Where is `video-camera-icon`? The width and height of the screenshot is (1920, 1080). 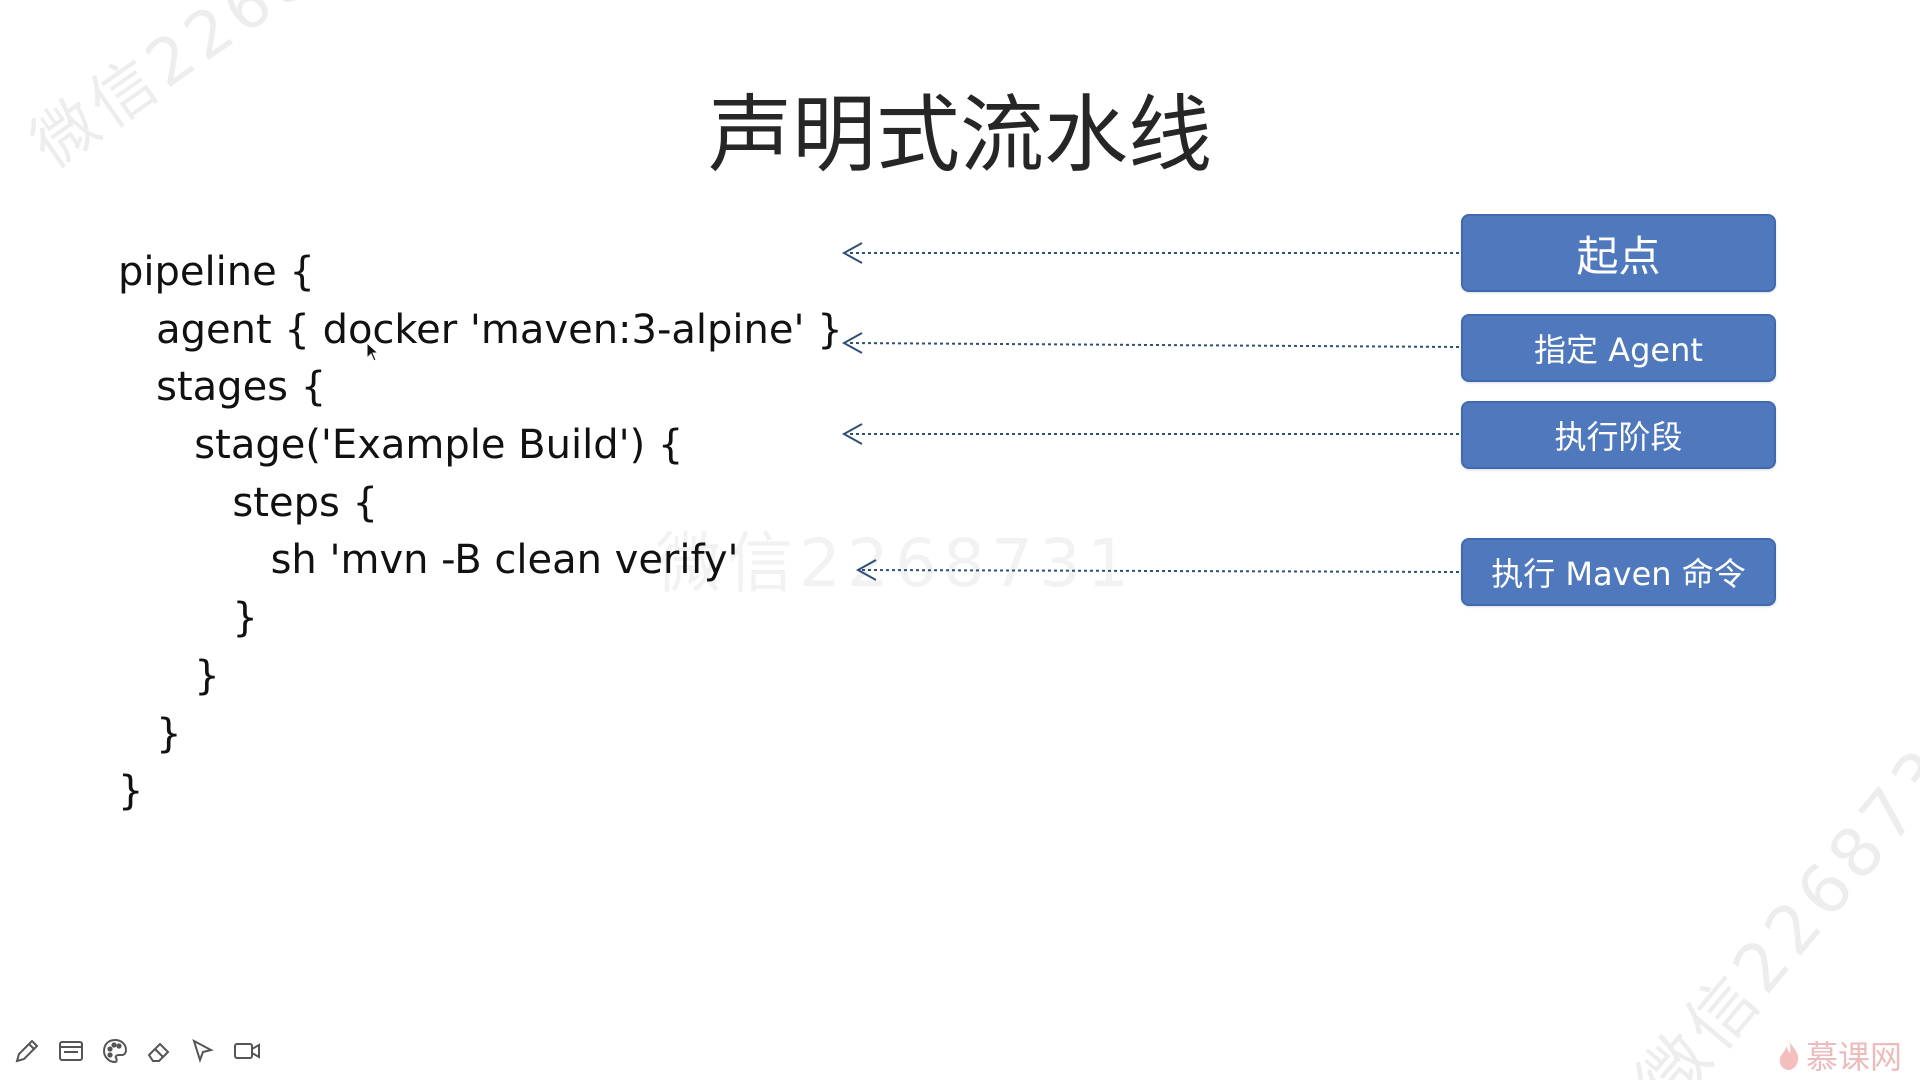
video-camera-icon is located at coordinates (247, 1051).